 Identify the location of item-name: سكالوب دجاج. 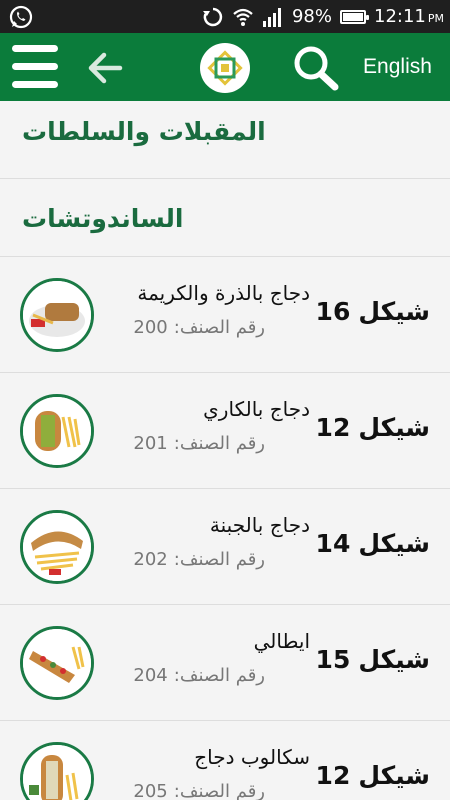
(252, 757).